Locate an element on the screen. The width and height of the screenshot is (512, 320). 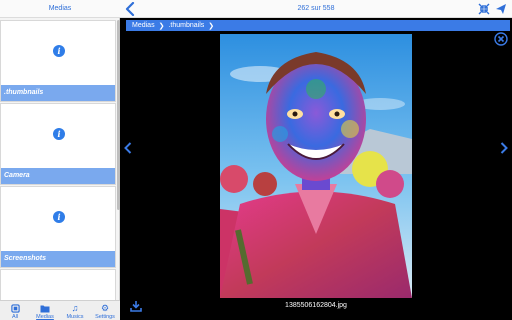
tab-label: Settings is located at coordinates (105, 317).